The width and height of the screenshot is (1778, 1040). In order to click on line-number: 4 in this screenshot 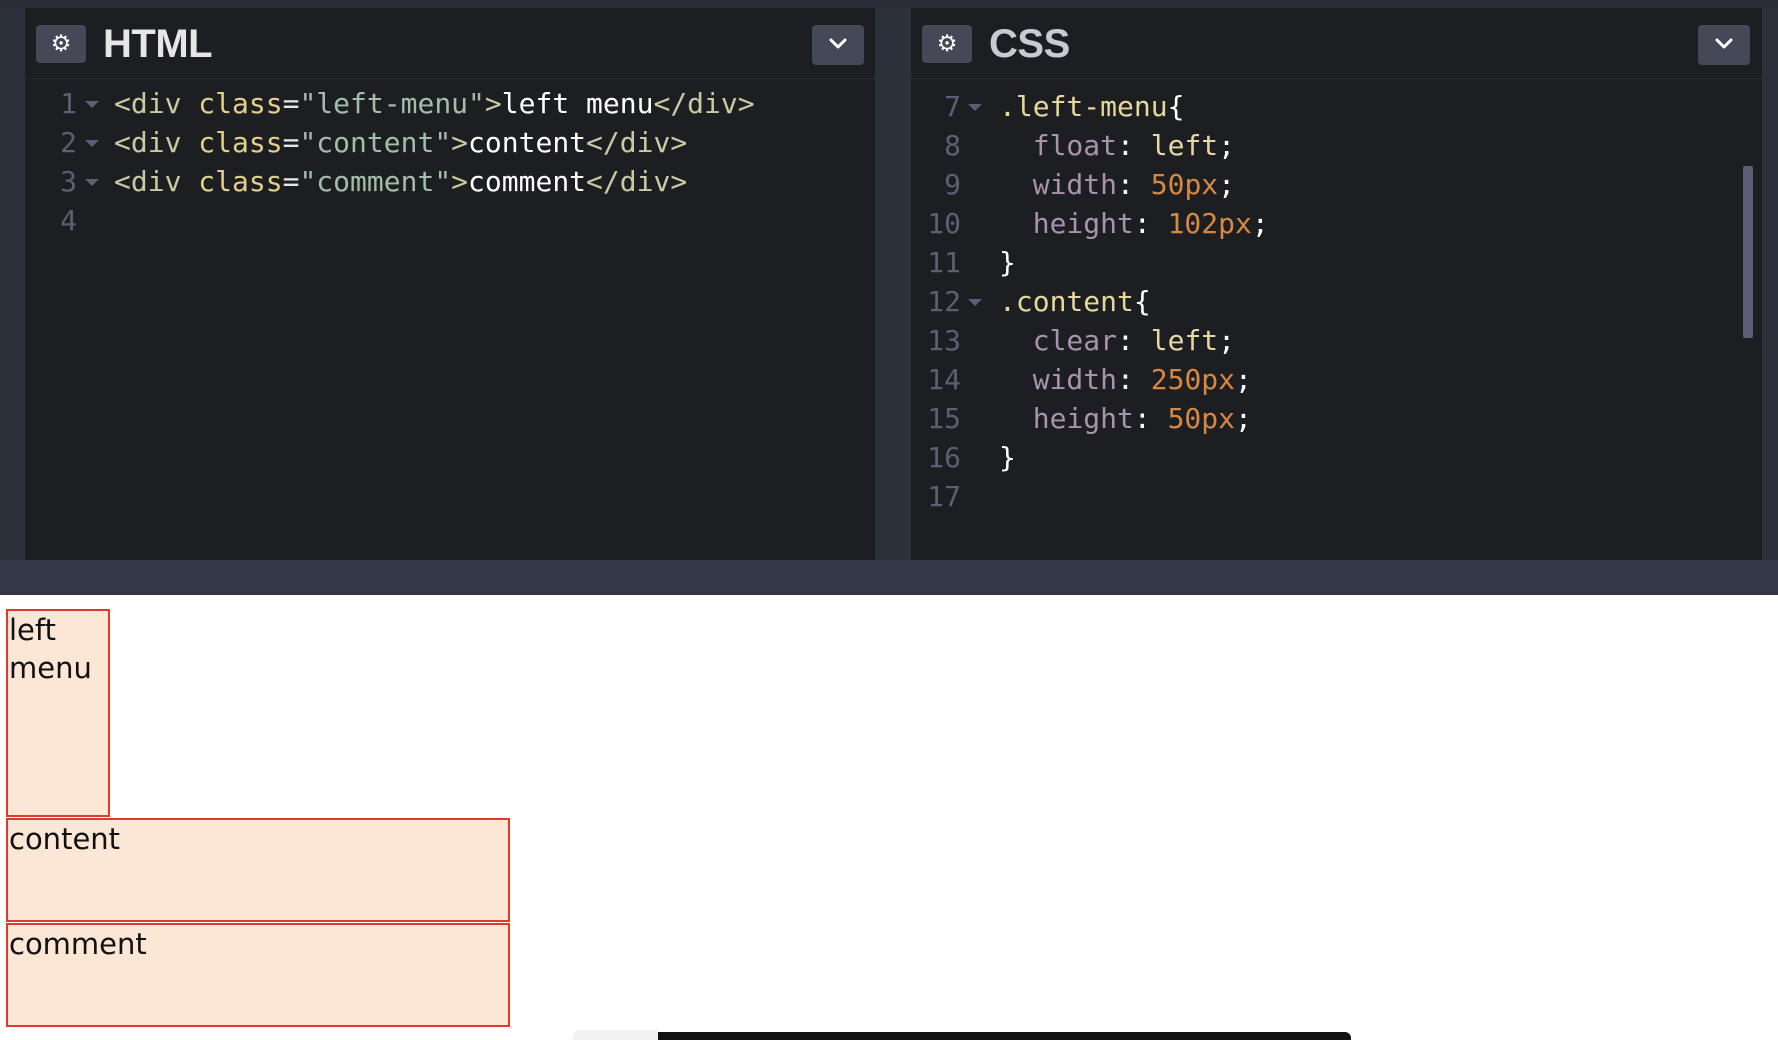, I will do `click(68, 220)`.